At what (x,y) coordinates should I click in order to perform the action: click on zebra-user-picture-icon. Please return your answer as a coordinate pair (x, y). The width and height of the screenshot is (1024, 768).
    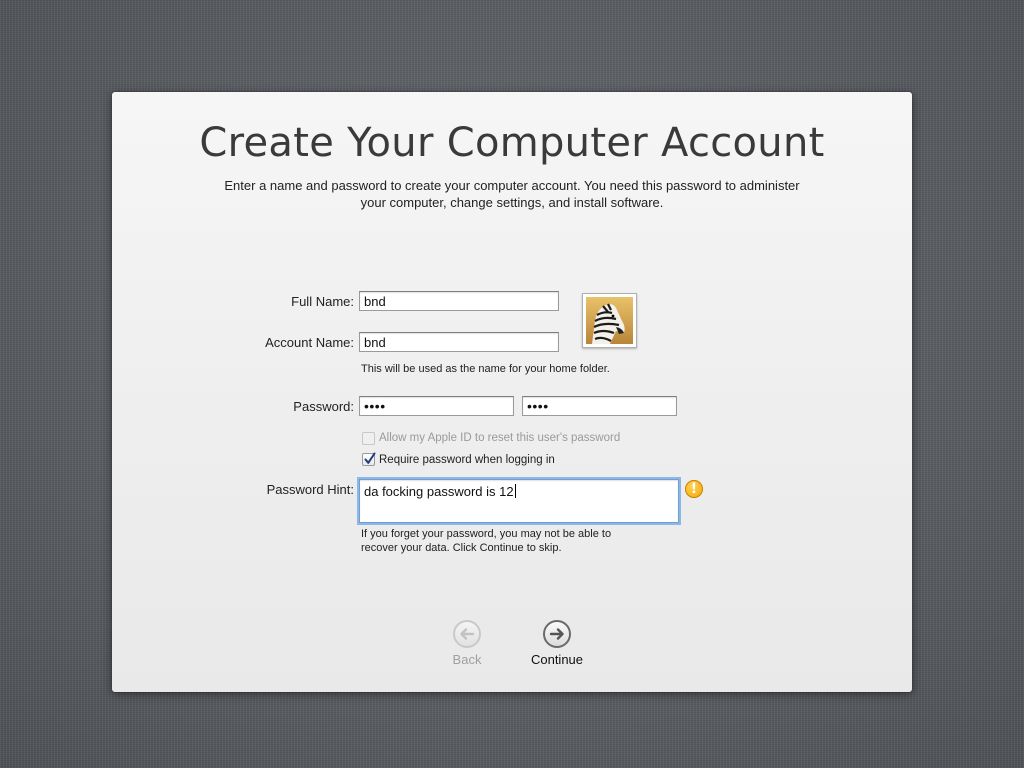
    Looking at the image, I should click on (609, 320).